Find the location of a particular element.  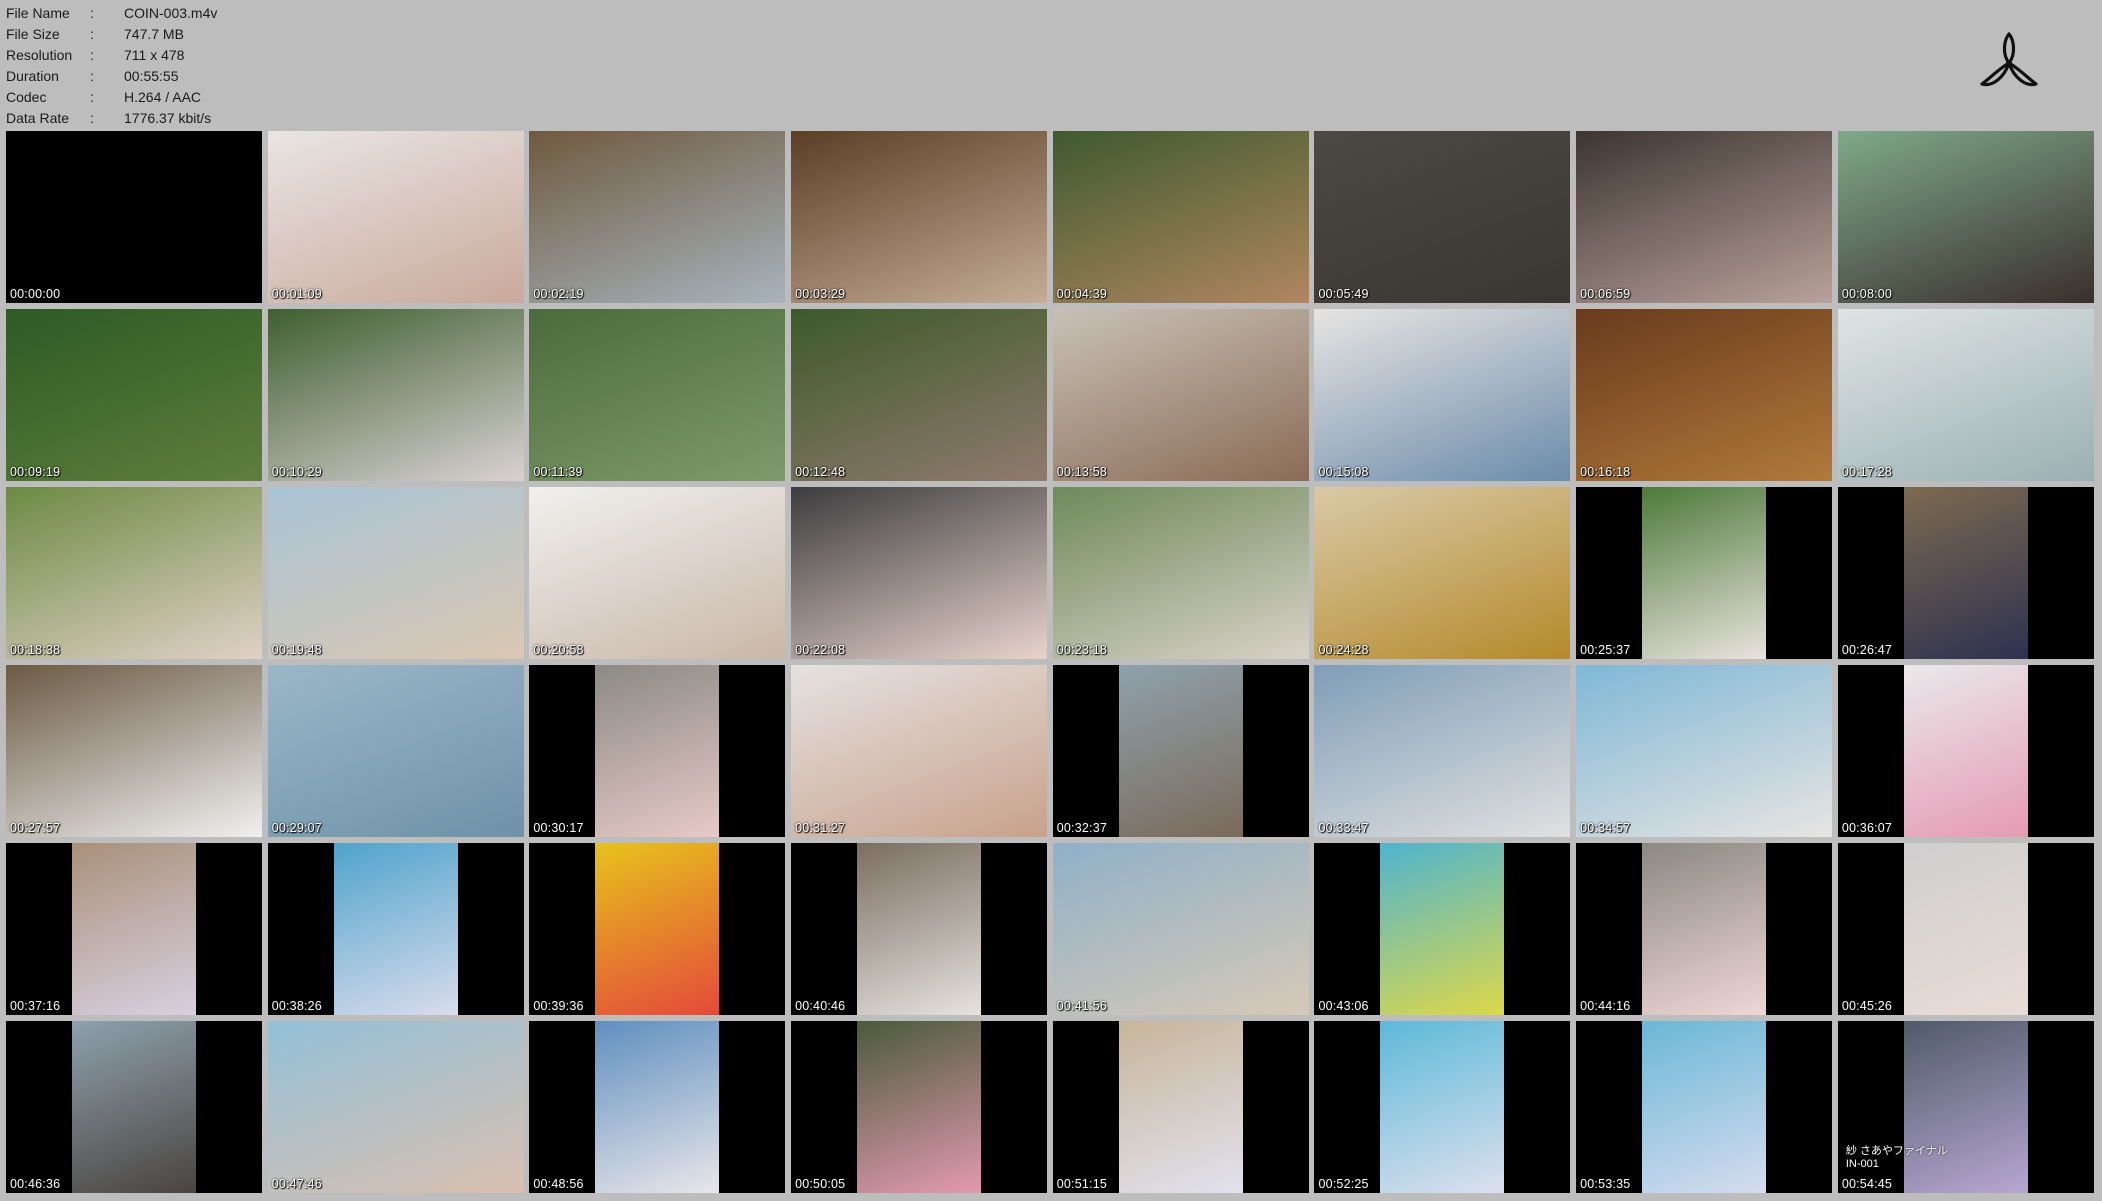

video-thumbnail: 00:51:15 is located at coordinates (1180, 1107).